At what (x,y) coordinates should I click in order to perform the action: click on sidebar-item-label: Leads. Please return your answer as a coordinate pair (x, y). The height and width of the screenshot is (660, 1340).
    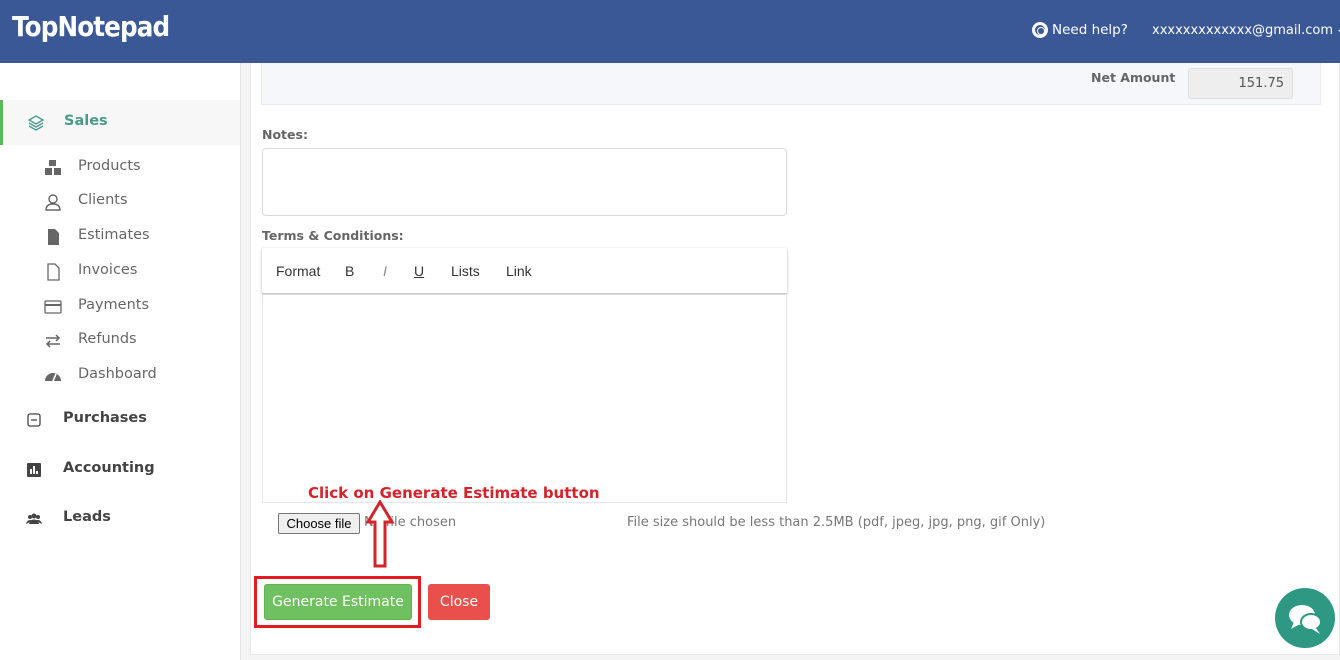
    Looking at the image, I should click on (87, 517).